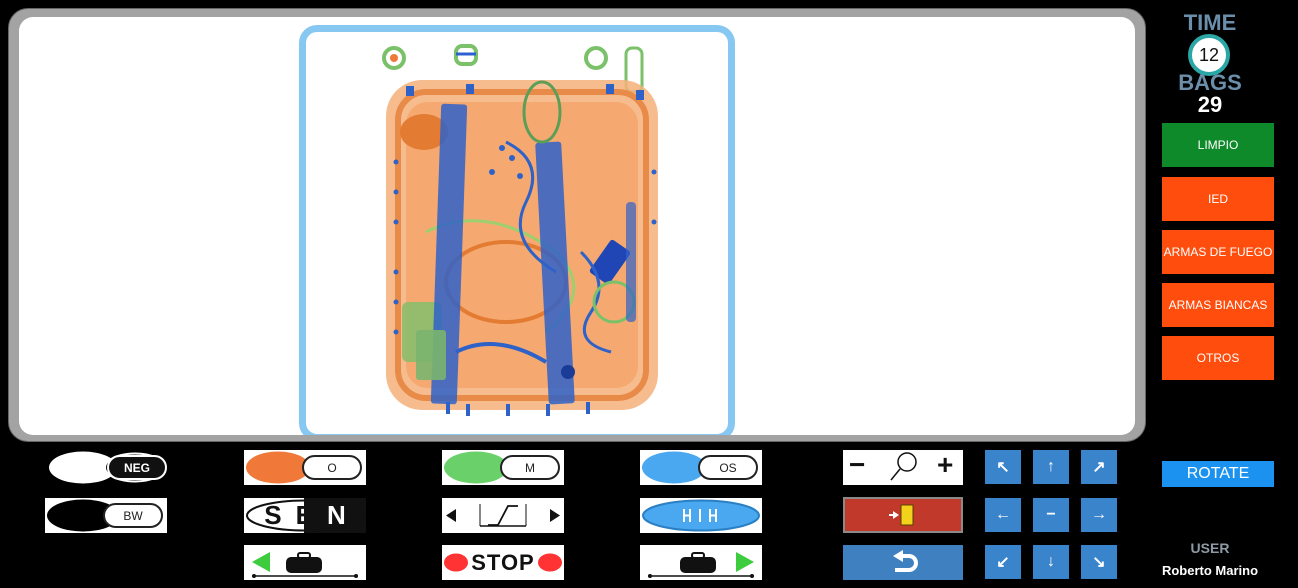 The width and height of the screenshot is (1298, 588). I want to click on neg-filter-button: NEG, so click(106, 467).